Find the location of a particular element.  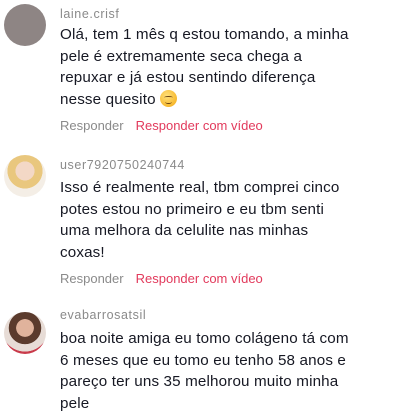

comment-line: Olá, tem 1 mês q estou tomando, a minha is located at coordinates (204, 34).